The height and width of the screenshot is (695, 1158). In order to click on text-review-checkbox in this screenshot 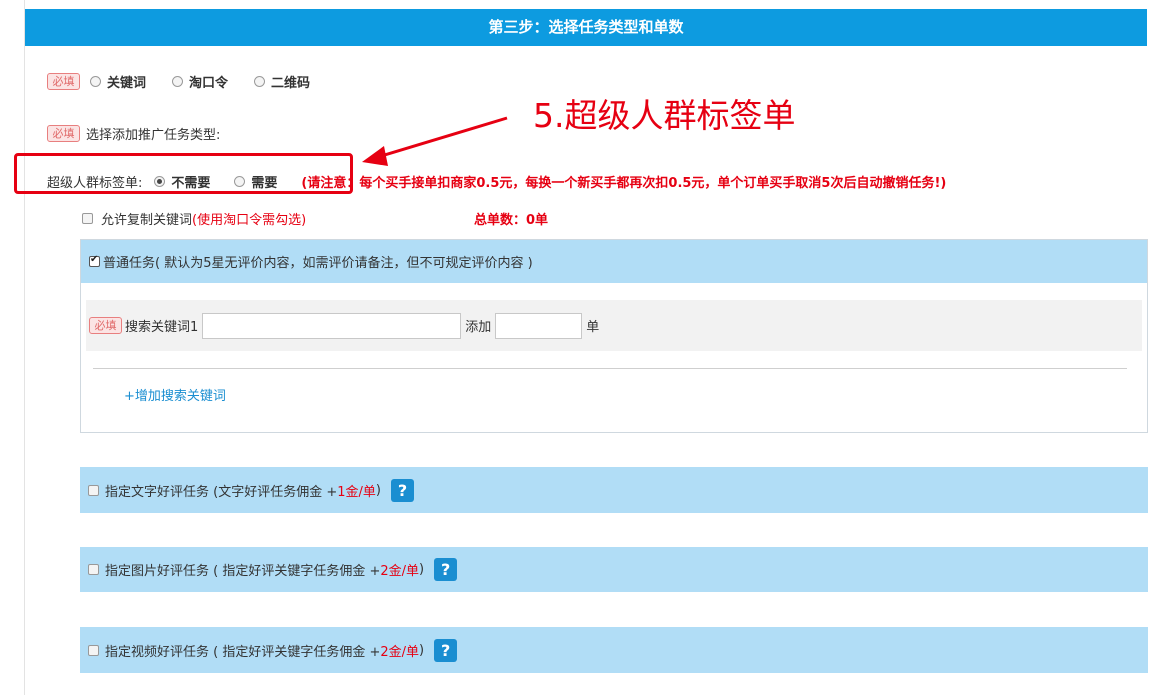, I will do `click(93, 490)`.